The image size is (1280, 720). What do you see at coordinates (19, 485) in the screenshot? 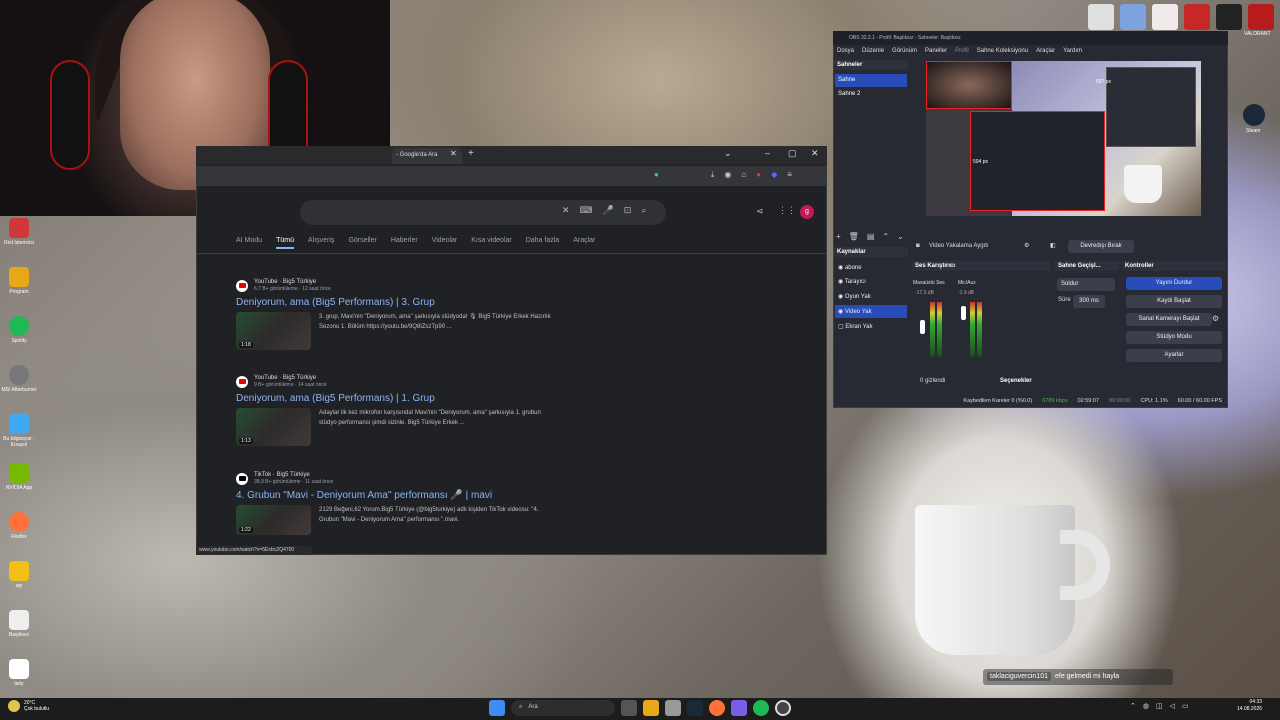
I see `desktop-icon-nvidia: NVIDIA App` at bounding box center [19, 485].